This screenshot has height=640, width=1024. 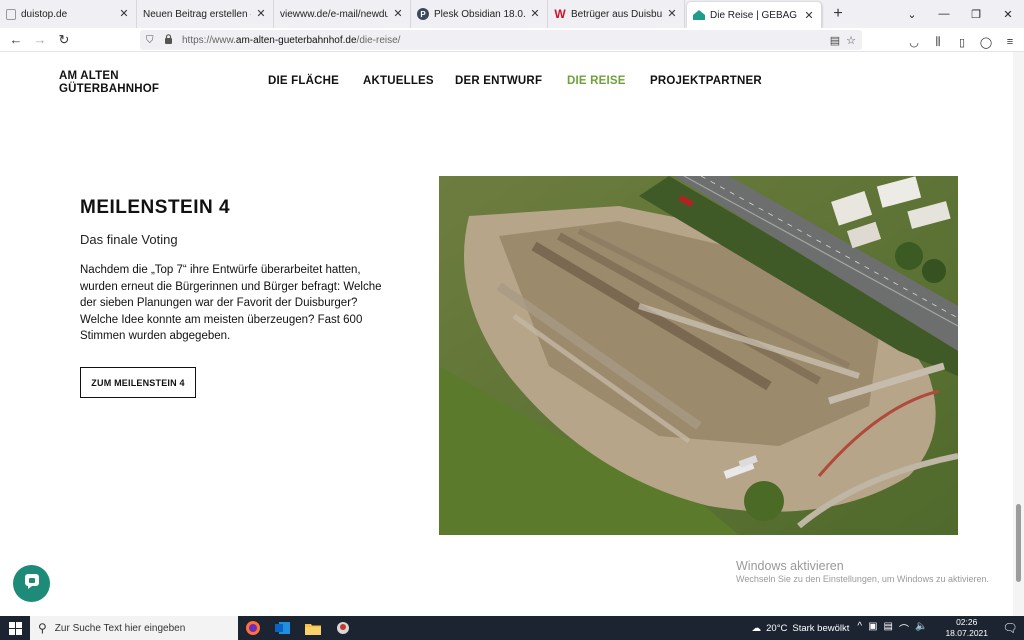 I want to click on milestone-button: ZUM MEILENSTEIN 4, so click(x=138, y=382).